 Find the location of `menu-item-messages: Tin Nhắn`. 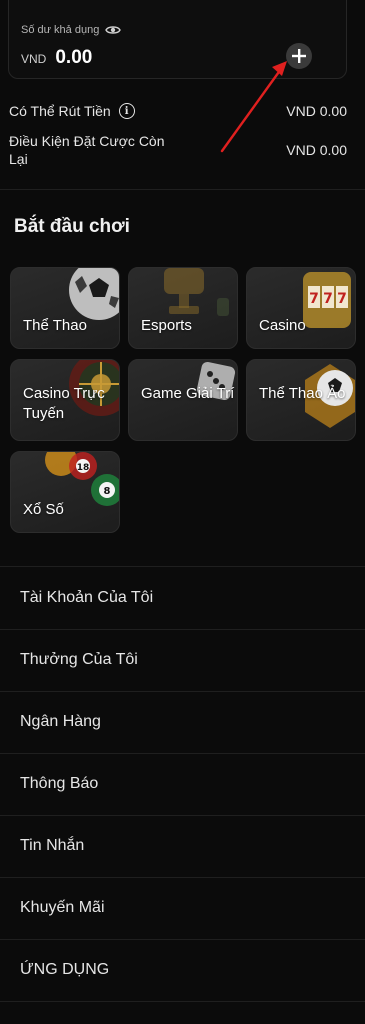

menu-item-messages: Tin Nhắn is located at coordinates (182, 846).